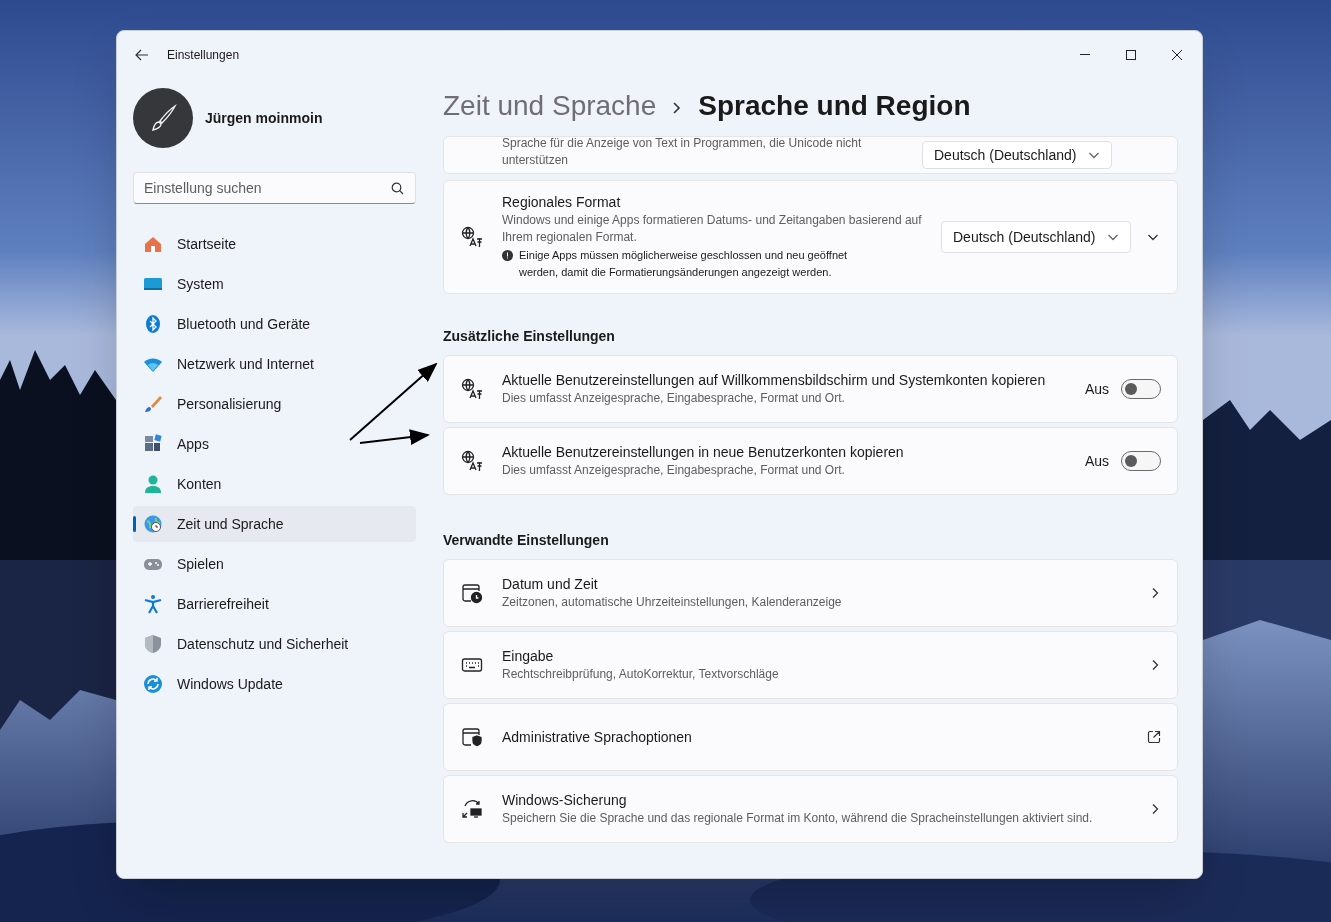 The height and width of the screenshot is (922, 1331). Describe the element at coordinates (153, 244) in the screenshot. I see `house-icon` at that location.